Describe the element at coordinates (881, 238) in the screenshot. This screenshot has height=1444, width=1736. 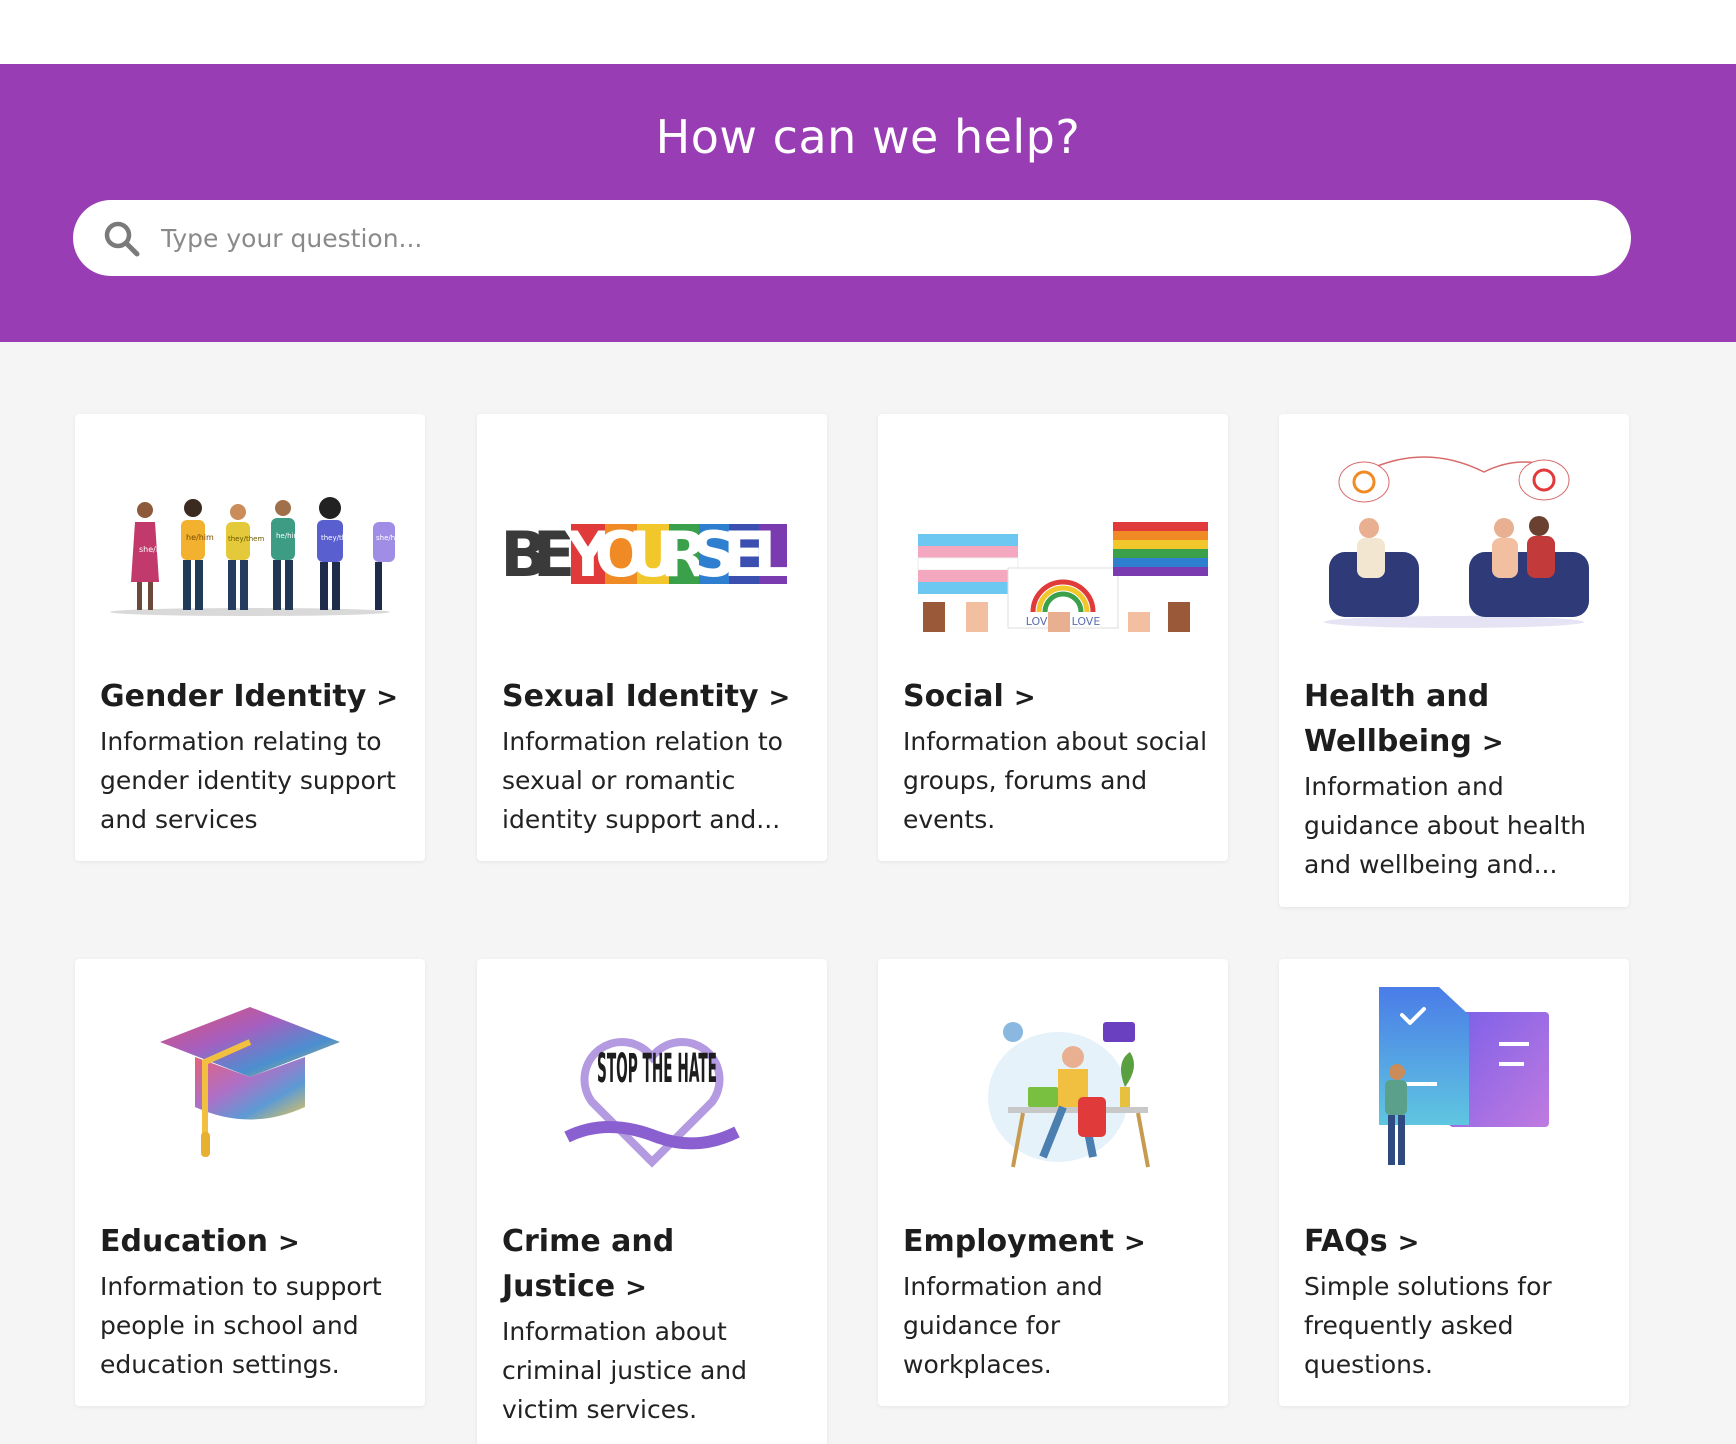
I see `search-input` at that location.